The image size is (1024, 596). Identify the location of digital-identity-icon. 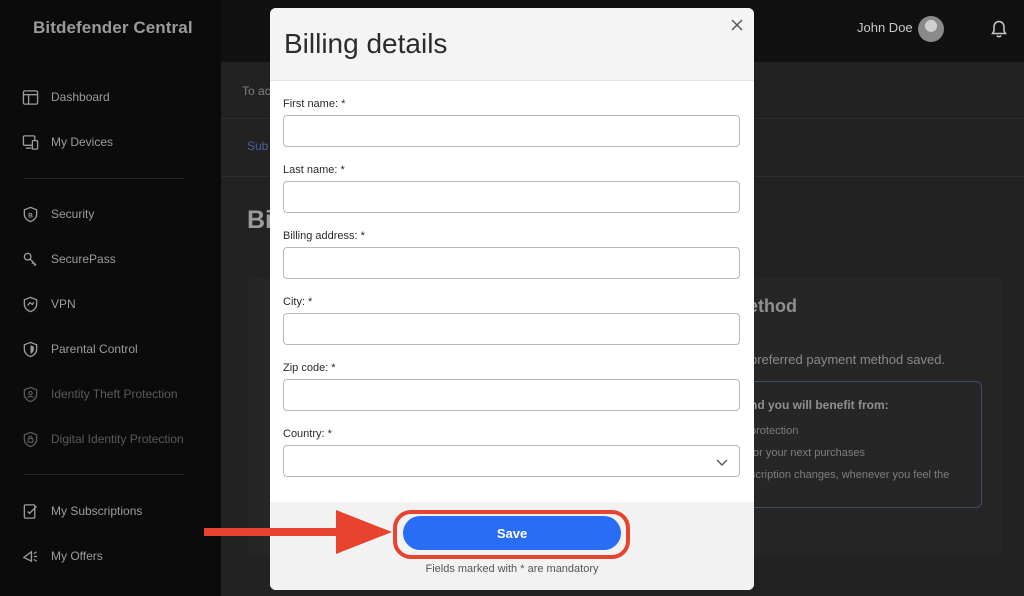
(30, 439).